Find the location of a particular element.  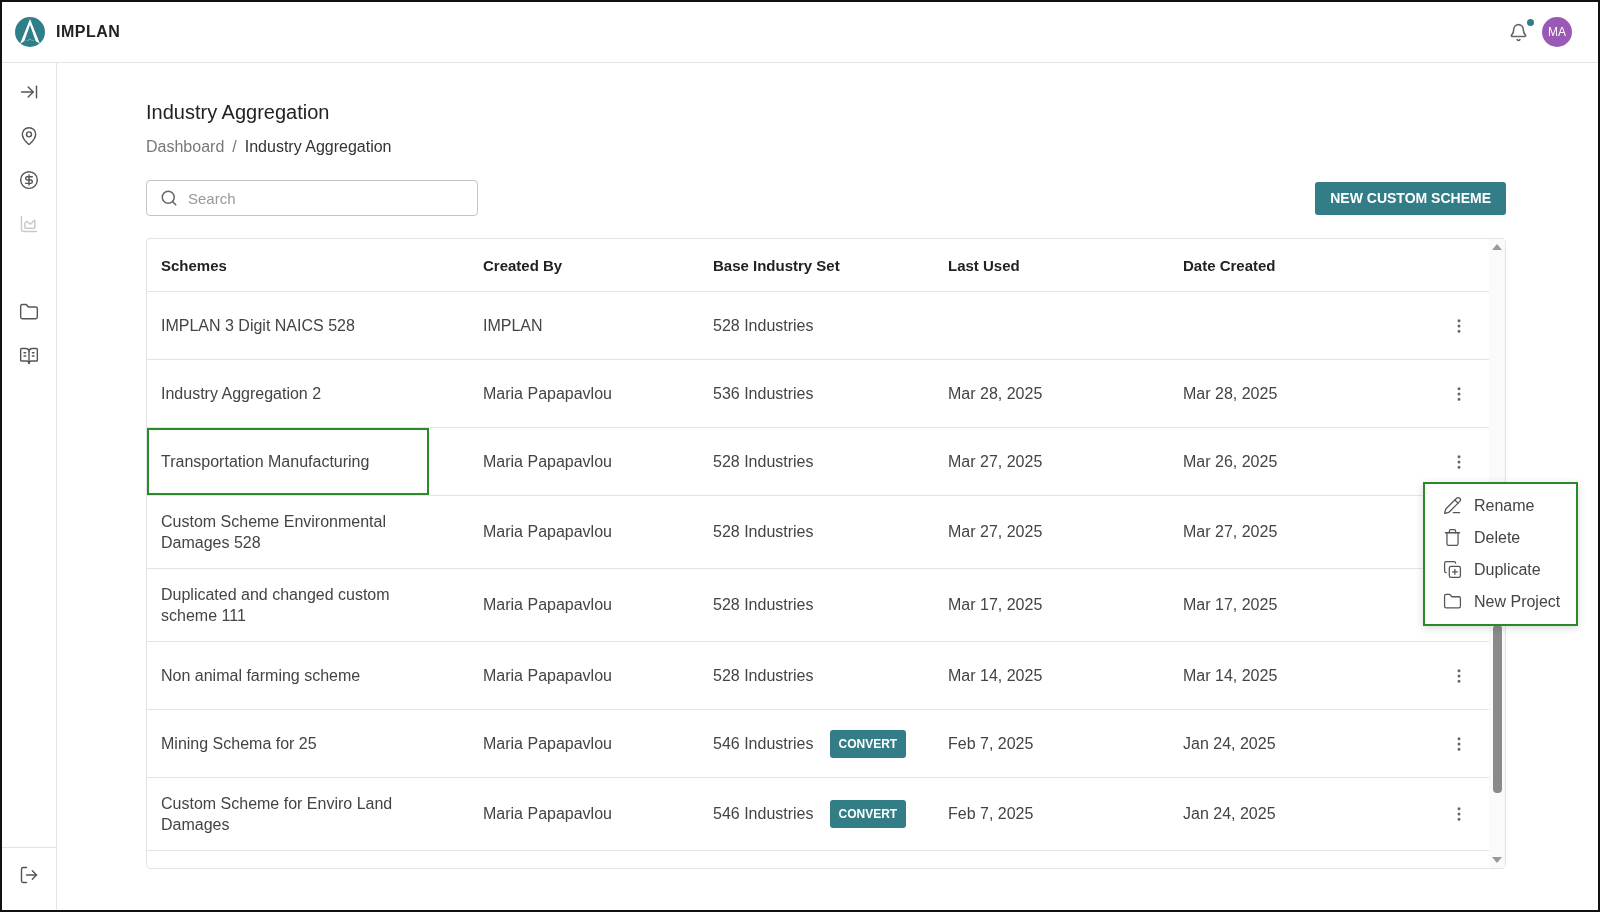

page-title: Industry Aggregation is located at coordinates (238, 112).